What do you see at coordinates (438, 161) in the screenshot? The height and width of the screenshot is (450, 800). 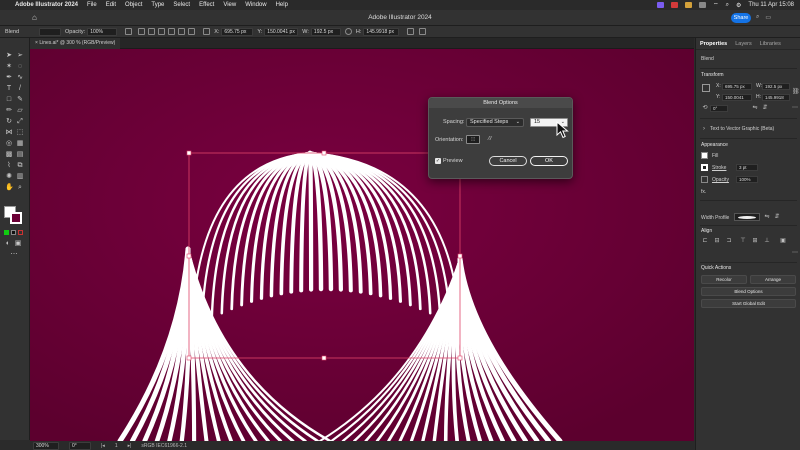 I see `preview-checkbox: ✓` at bounding box center [438, 161].